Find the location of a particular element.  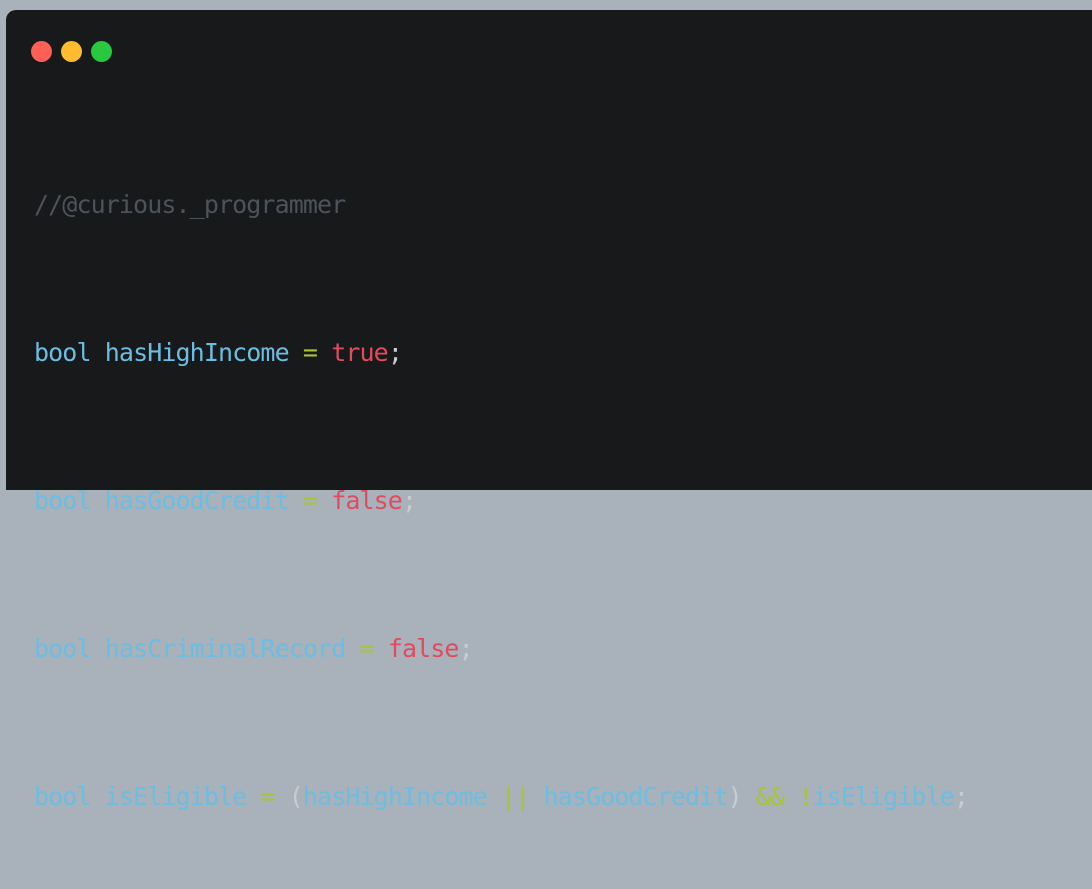

code-line: bool hasHighIncome = true; is located at coordinates (501, 352).